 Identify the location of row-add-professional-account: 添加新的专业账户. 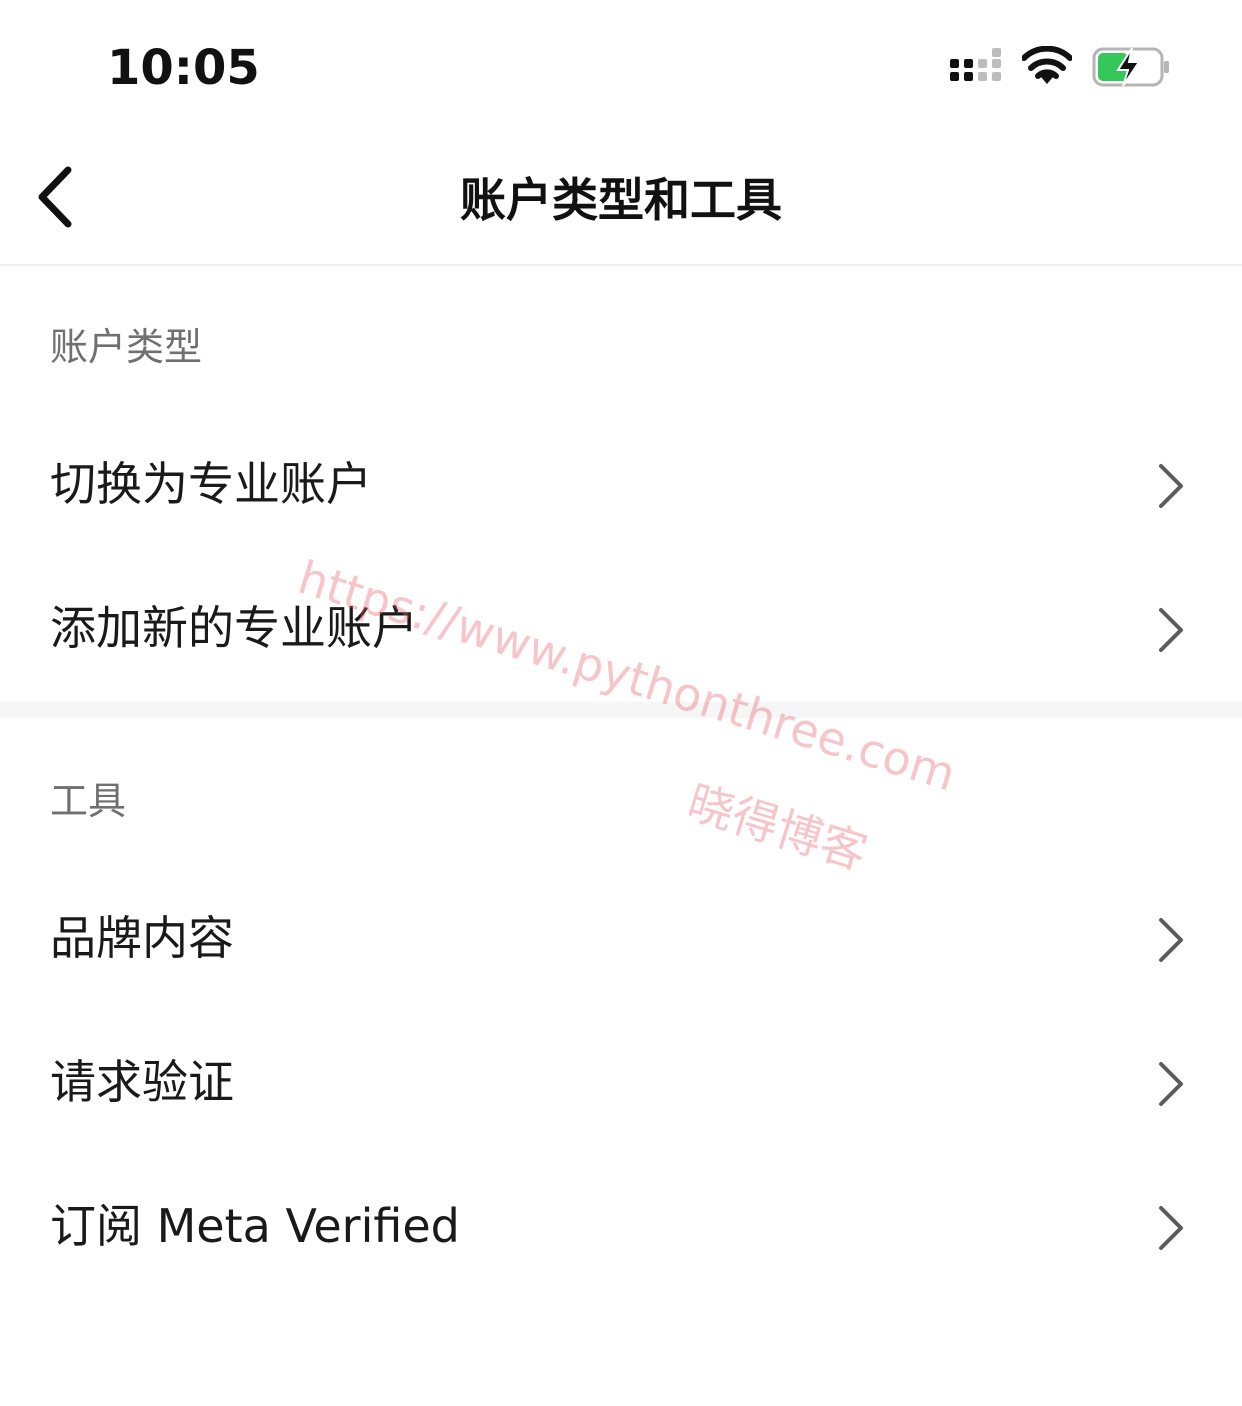
(621, 630).